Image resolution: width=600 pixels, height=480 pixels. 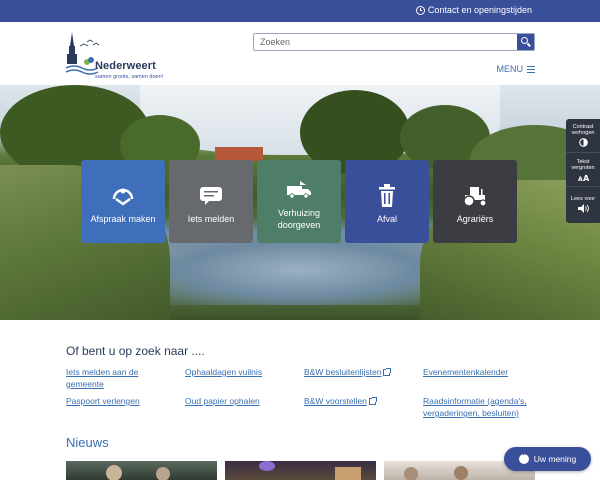 What do you see at coordinates (222, 401) in the screenshot?
I see `link-oud-papier-ophalen: Oud papier ophalen` at bounding box center [222, 401].